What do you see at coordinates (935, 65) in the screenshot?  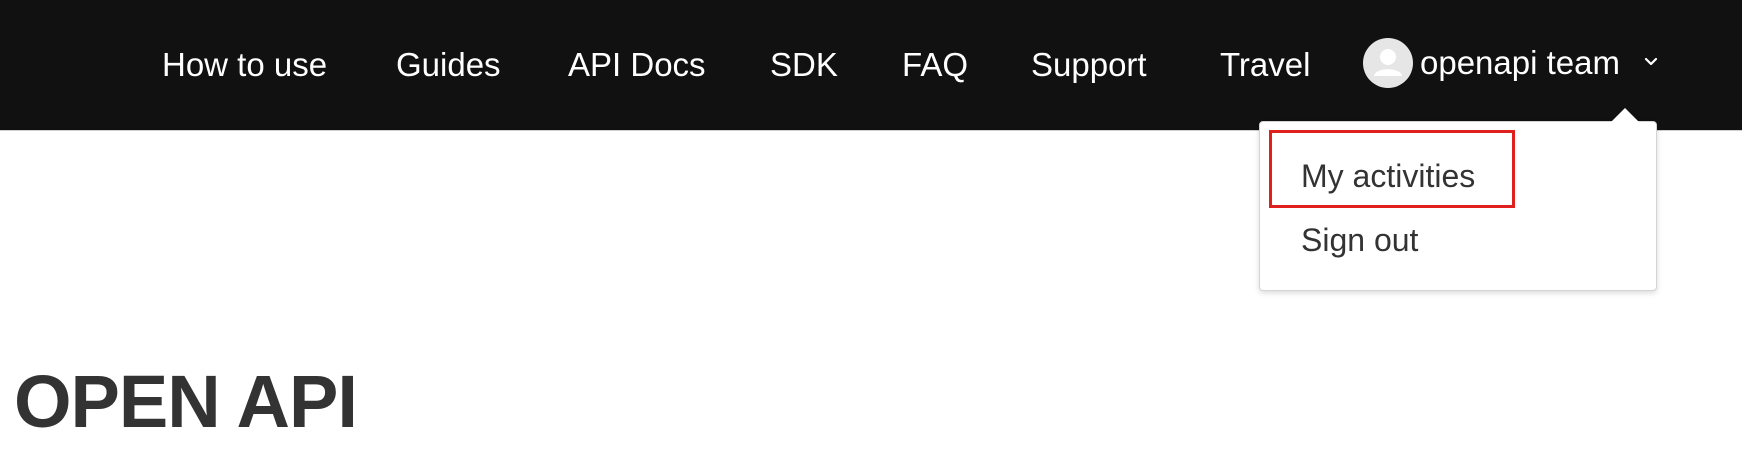 I see `nav-faq-link: FAQ` at bounding box center [935, 65].